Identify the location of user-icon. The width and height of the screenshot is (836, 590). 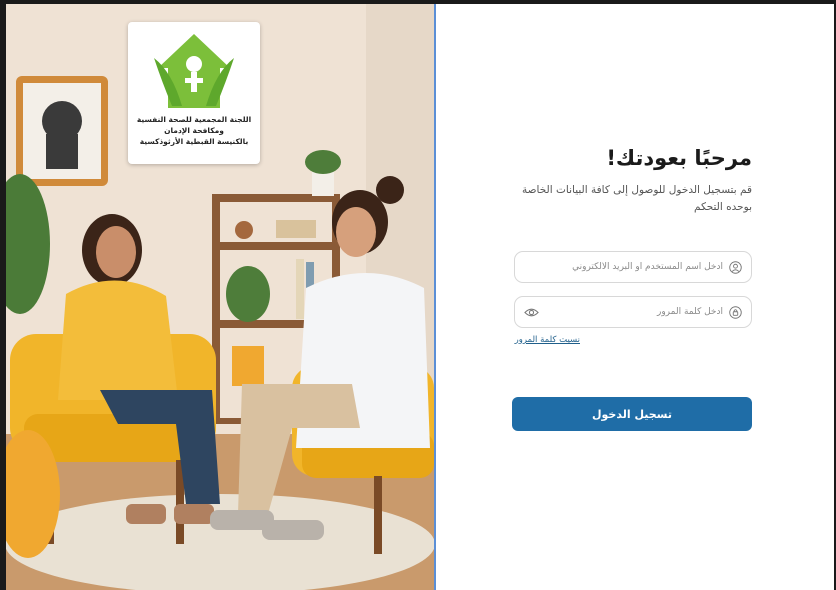
(735, 267).